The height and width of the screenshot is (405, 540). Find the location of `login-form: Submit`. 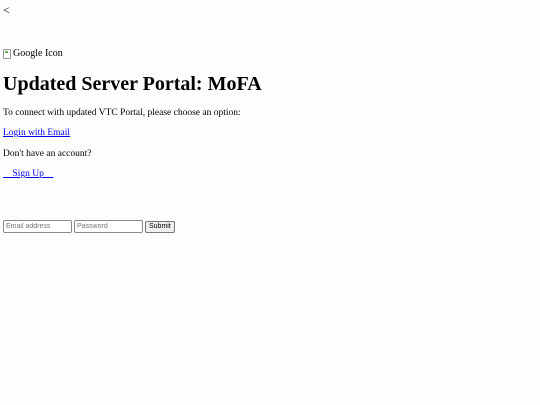

login-form: Submit is located at coordinates (89, 226).